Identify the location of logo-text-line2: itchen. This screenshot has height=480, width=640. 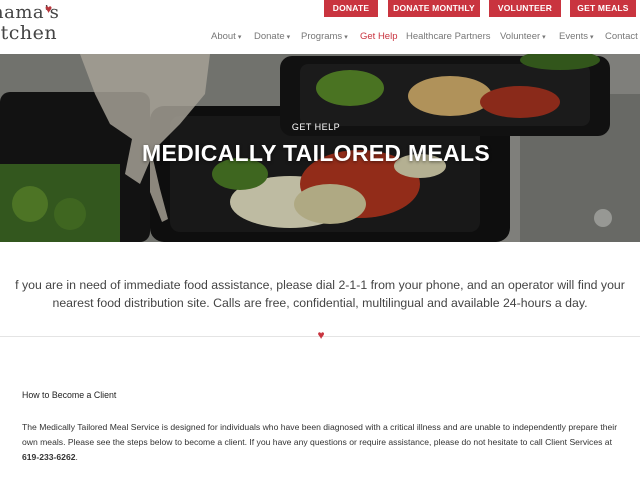
(29, 33).